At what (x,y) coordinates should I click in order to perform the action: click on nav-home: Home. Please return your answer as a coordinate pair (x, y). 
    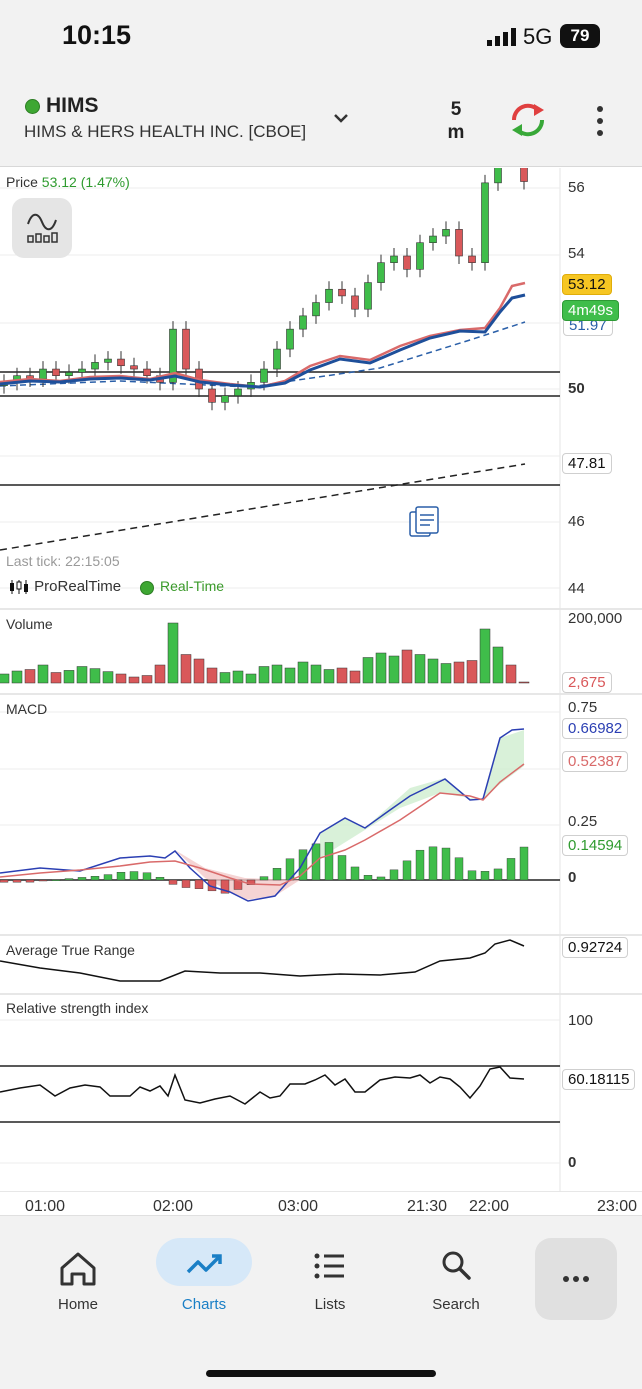
    Looking at the image, I should click on (78, 1276).